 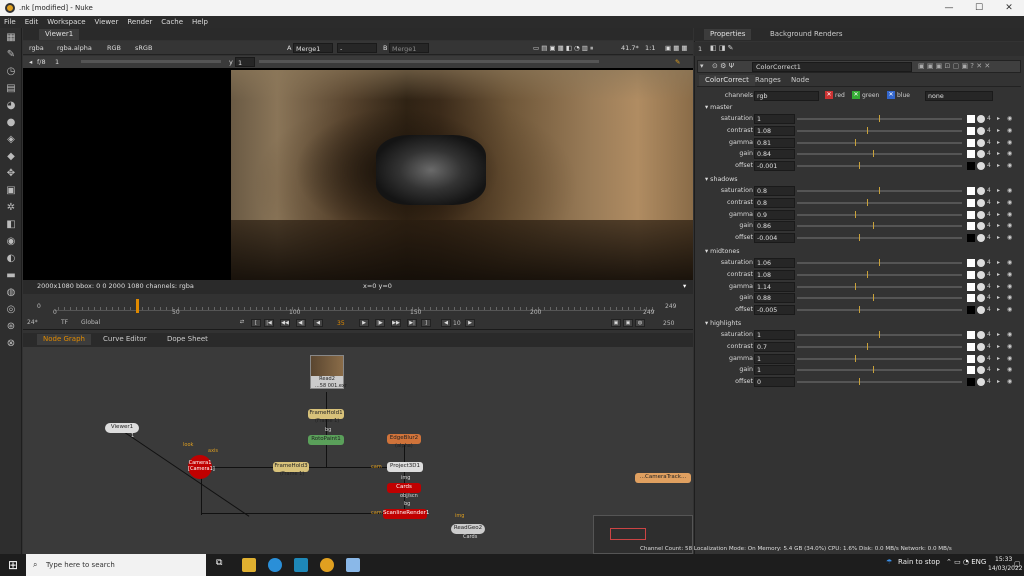 What do you see at coordinates (137, 306) in the screenshot?
I see `playhead` at bounding box center [137, 306].